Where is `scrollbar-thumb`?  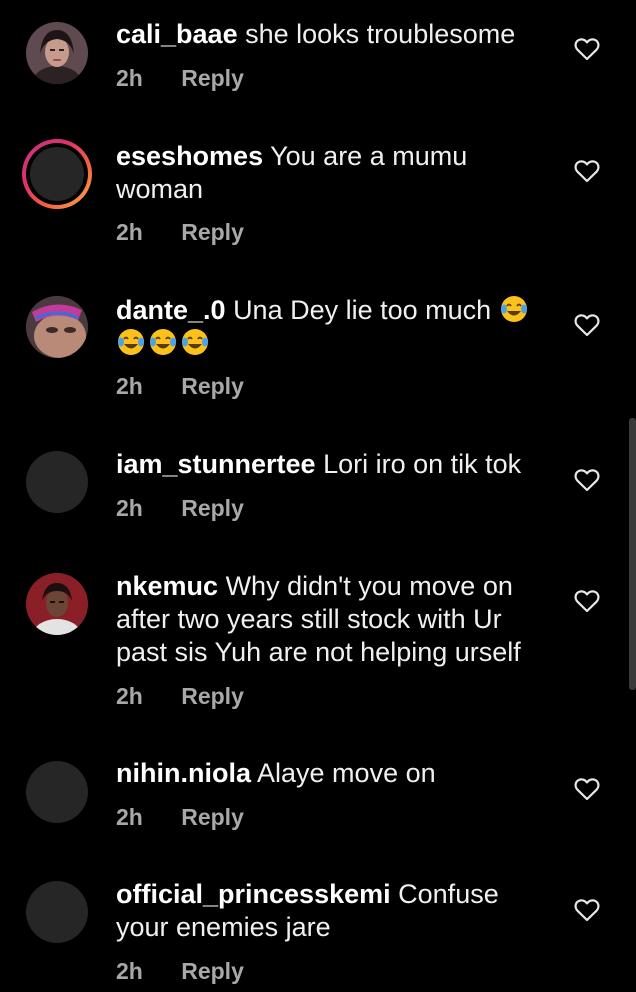
scrollbar-thumb is located at coordinates (632, 554).